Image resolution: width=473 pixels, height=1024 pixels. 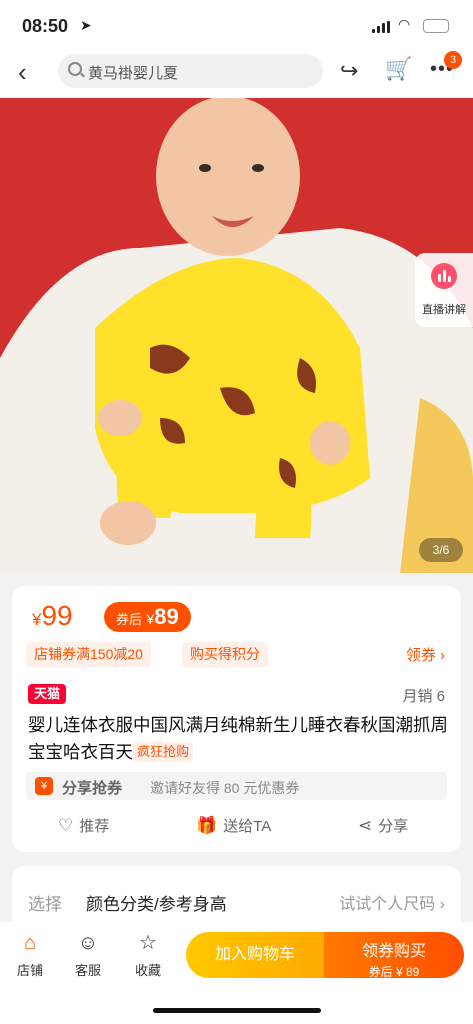 What do you see at coordinates (207, 825) in the screenshot?
I see `gift-icon: 🎁` at bounding box center [207, 825].